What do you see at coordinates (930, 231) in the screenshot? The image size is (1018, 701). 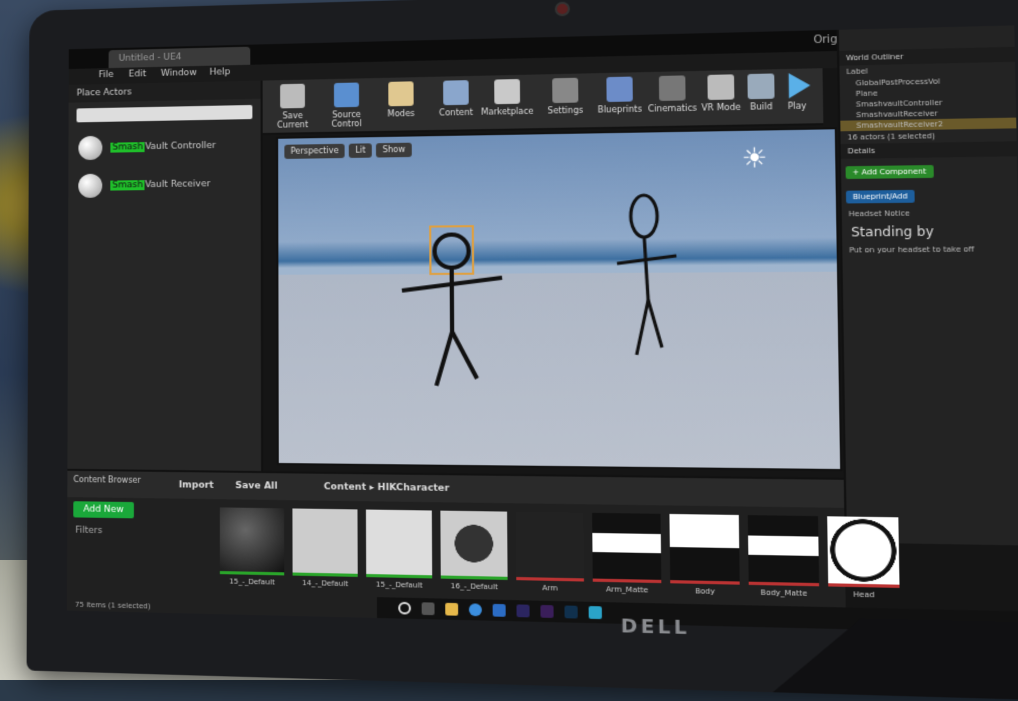 I see `standing-by-text: Standing by` at bounding box center [930, 231].